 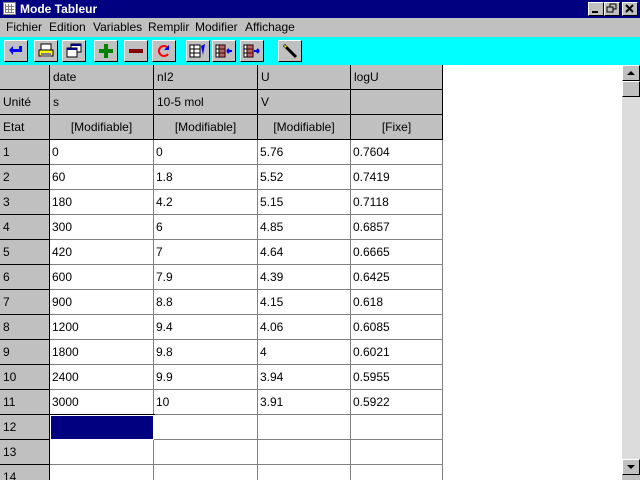 I want to click on cell-U: 4, so click(x=304, y=352).